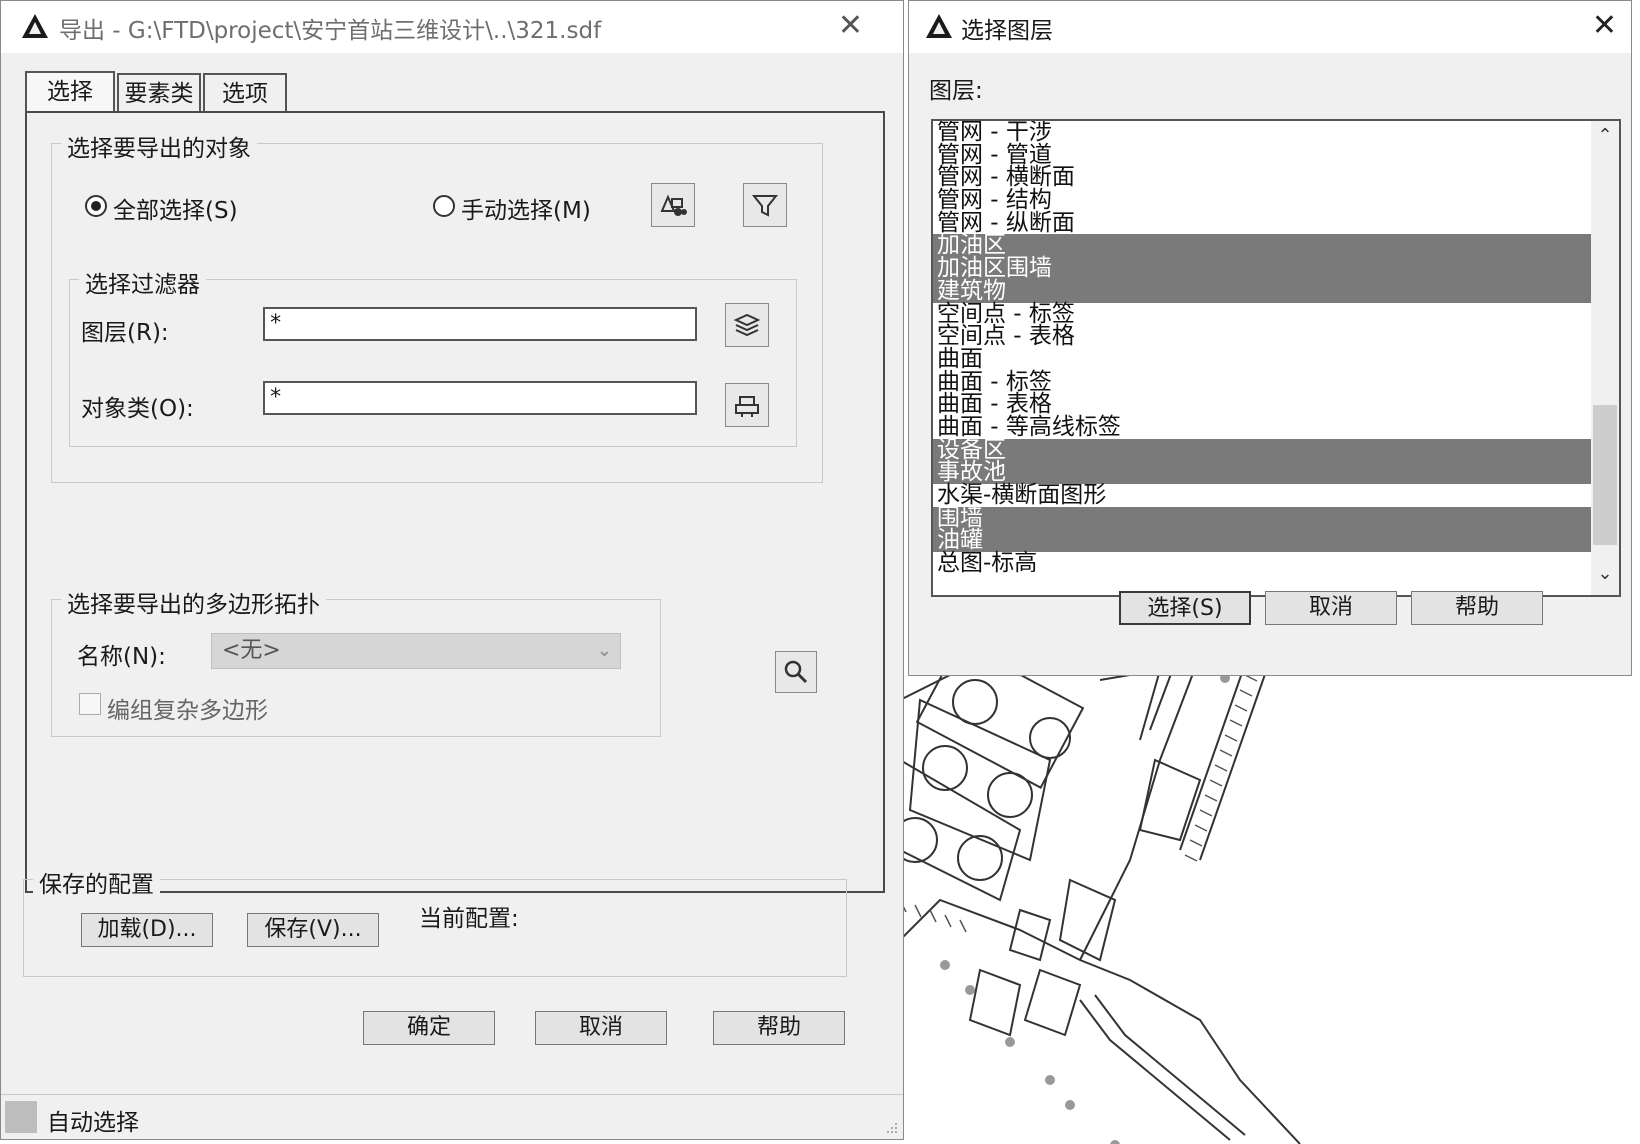 This screenshot has width=1640, height=1144. Describe the element at coordinates (93, 1123) in the screenshot. I see `status-text: 自动选择` at that location.